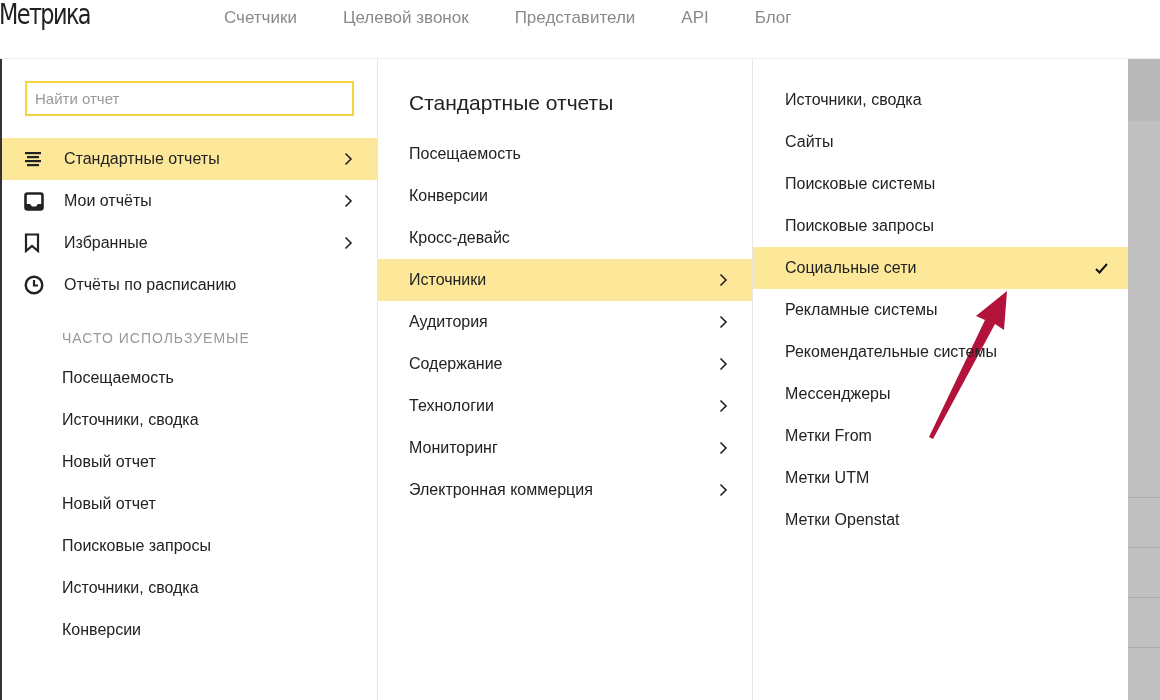 The width and height of the screenshot is (1160, 700). Describe the element at coordinates (565, 406) in the screenshot. I see `category-item: Технологии` at that location.